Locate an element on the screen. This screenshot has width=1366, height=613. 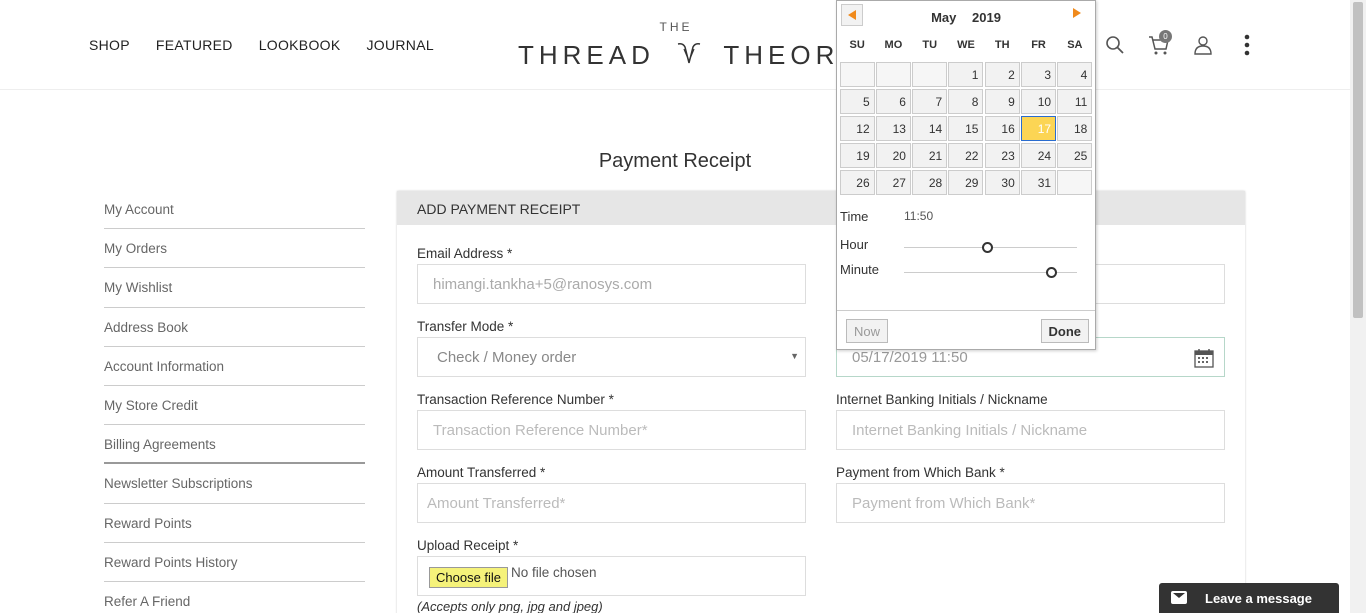
hour-slider is located at coordinates (990, 247).